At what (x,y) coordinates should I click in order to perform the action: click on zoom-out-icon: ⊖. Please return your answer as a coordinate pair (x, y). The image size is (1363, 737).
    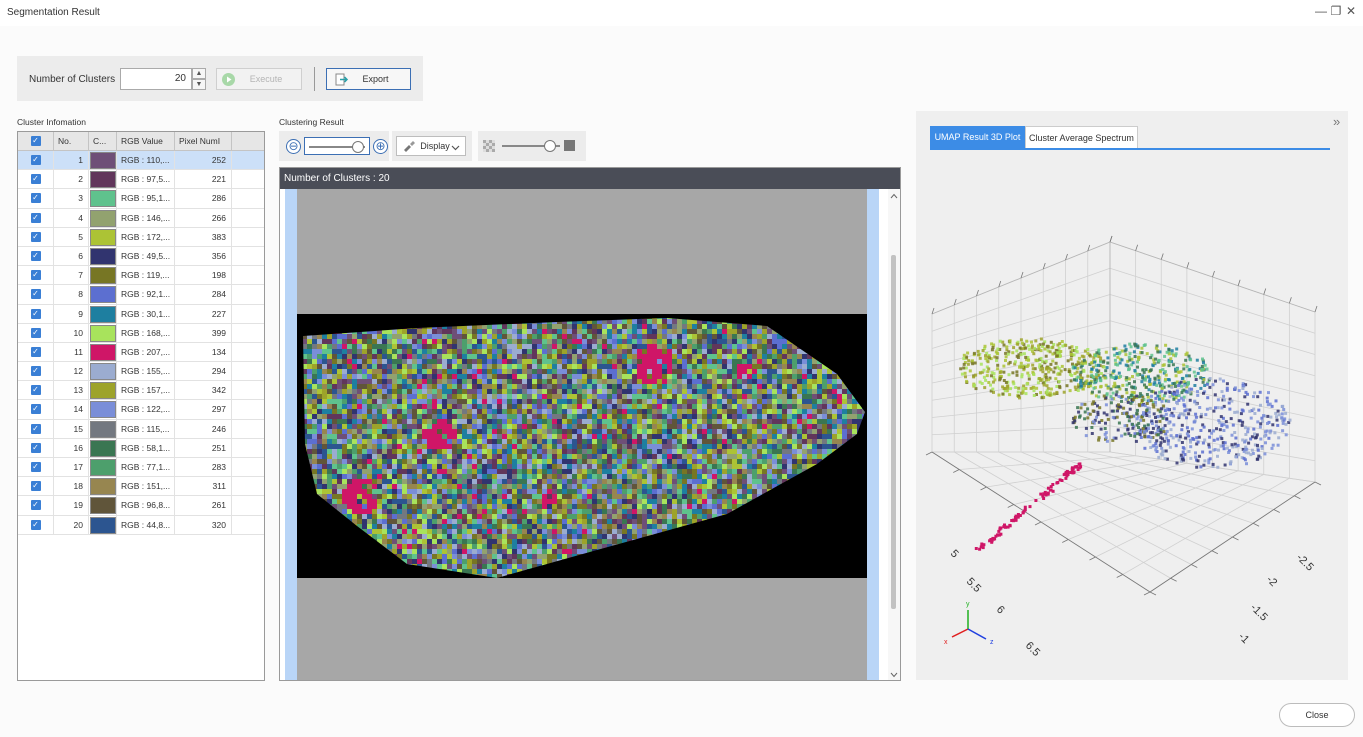
    Looking at the image, I should click on (293, 146).